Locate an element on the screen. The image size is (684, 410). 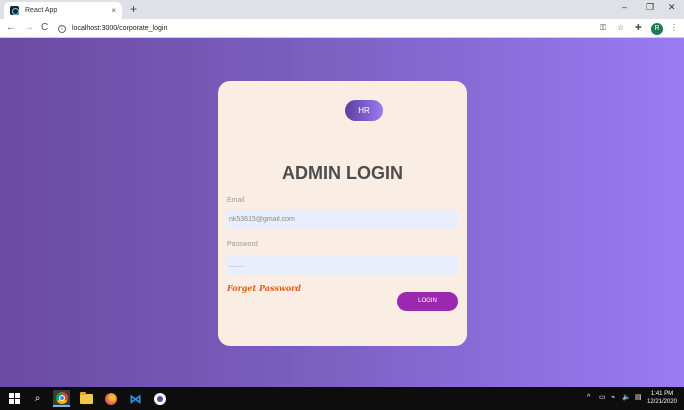
forward-button: → is located at coordinates (29, 28).